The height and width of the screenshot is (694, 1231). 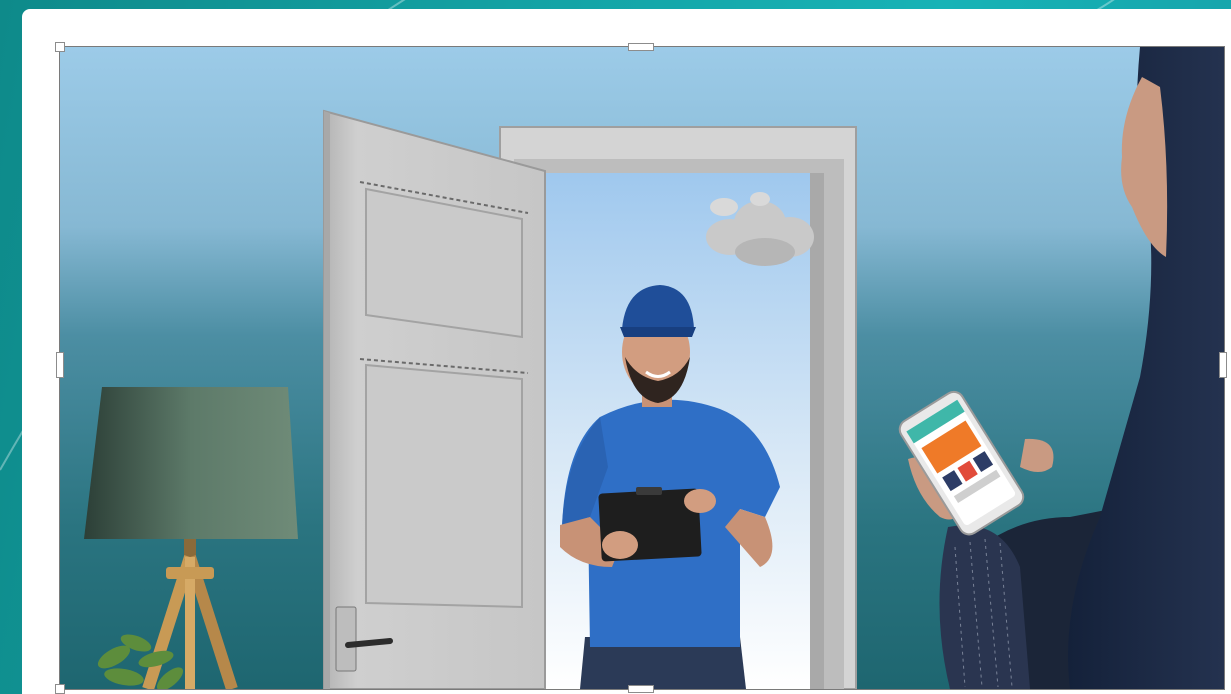 I want to click on resize-handle-bottom-center, so click(x=641, y=689).